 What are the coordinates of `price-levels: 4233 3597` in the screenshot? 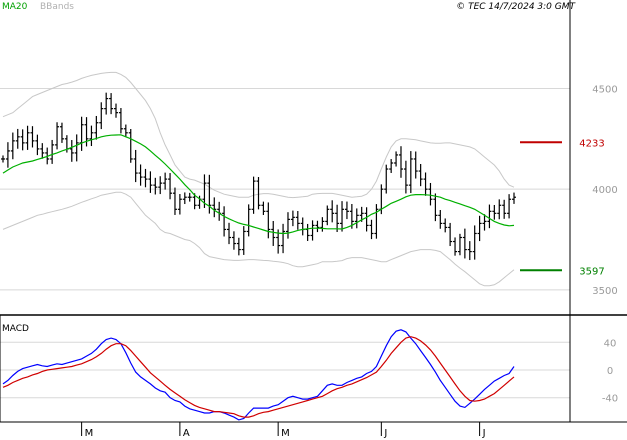 It's located at (562, 207).